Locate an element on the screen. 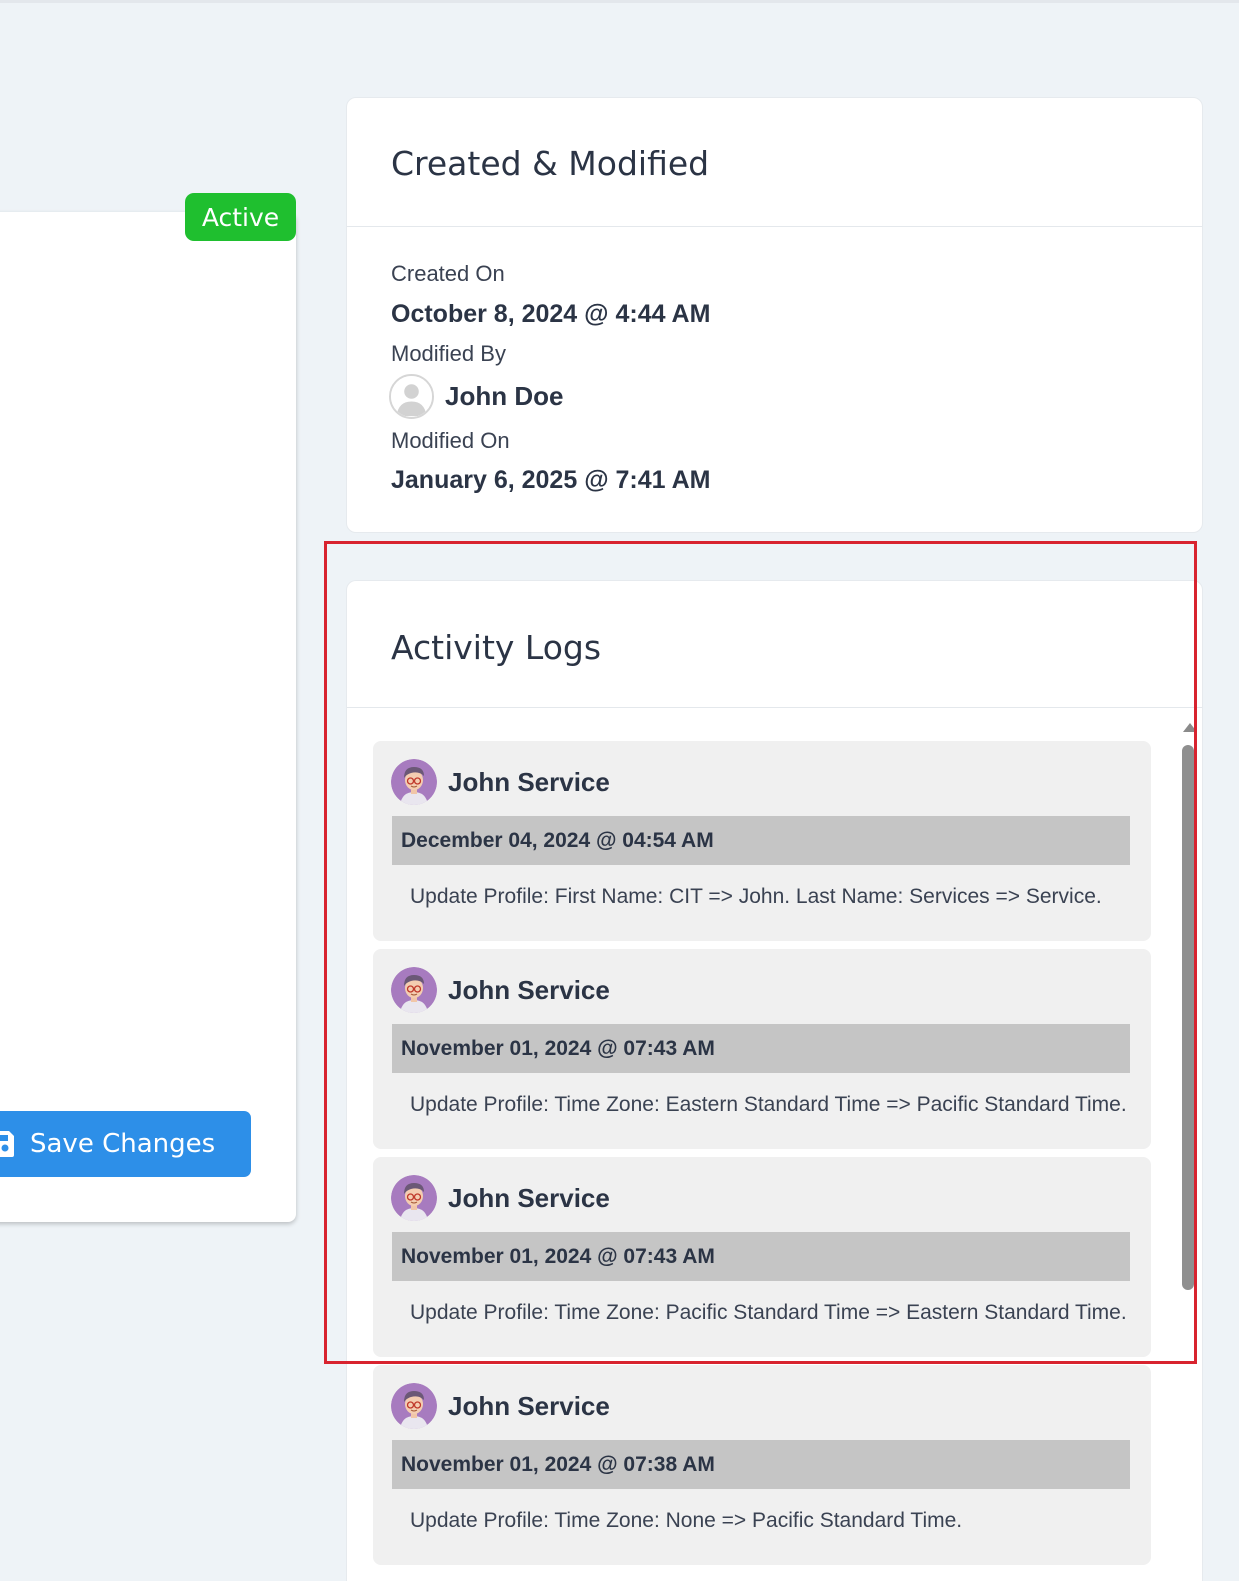 Image resolution: width=1239 pixels, height=1581 pixels. activity-logs-title: Activity Logs is located at coordinates (496, 647).